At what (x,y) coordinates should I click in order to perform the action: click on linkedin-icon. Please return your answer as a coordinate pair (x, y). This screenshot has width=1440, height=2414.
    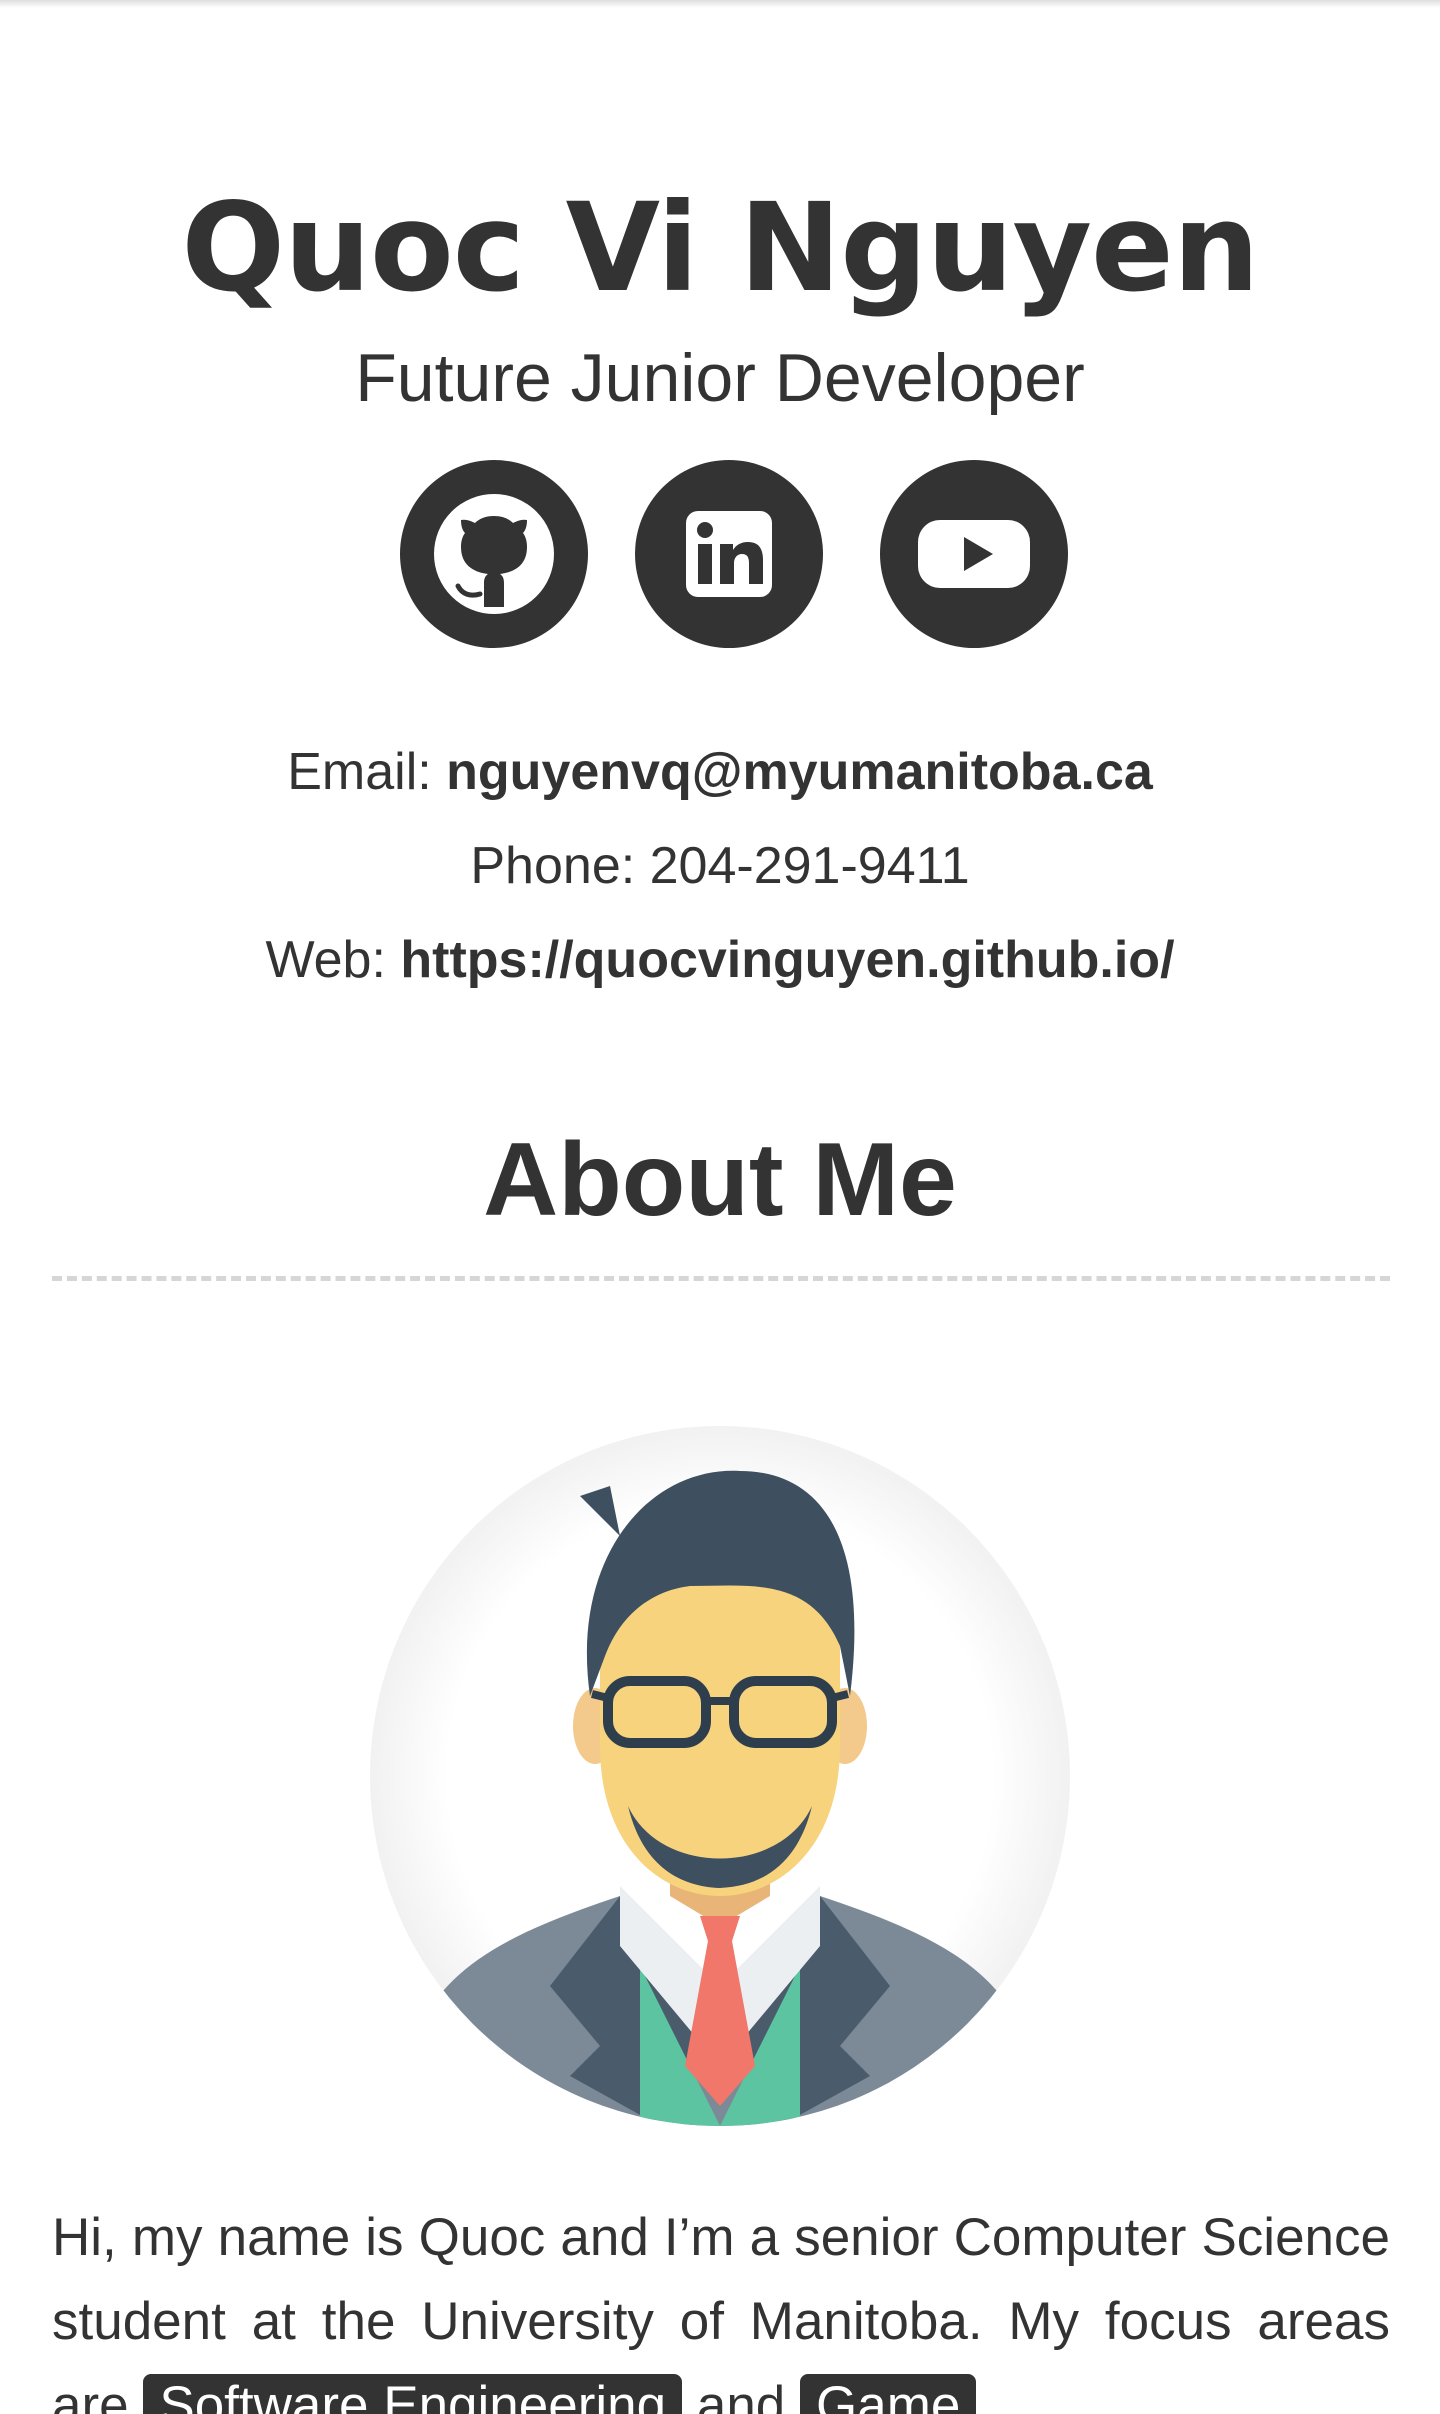
    Looking at the image, I should click on (729, 554).